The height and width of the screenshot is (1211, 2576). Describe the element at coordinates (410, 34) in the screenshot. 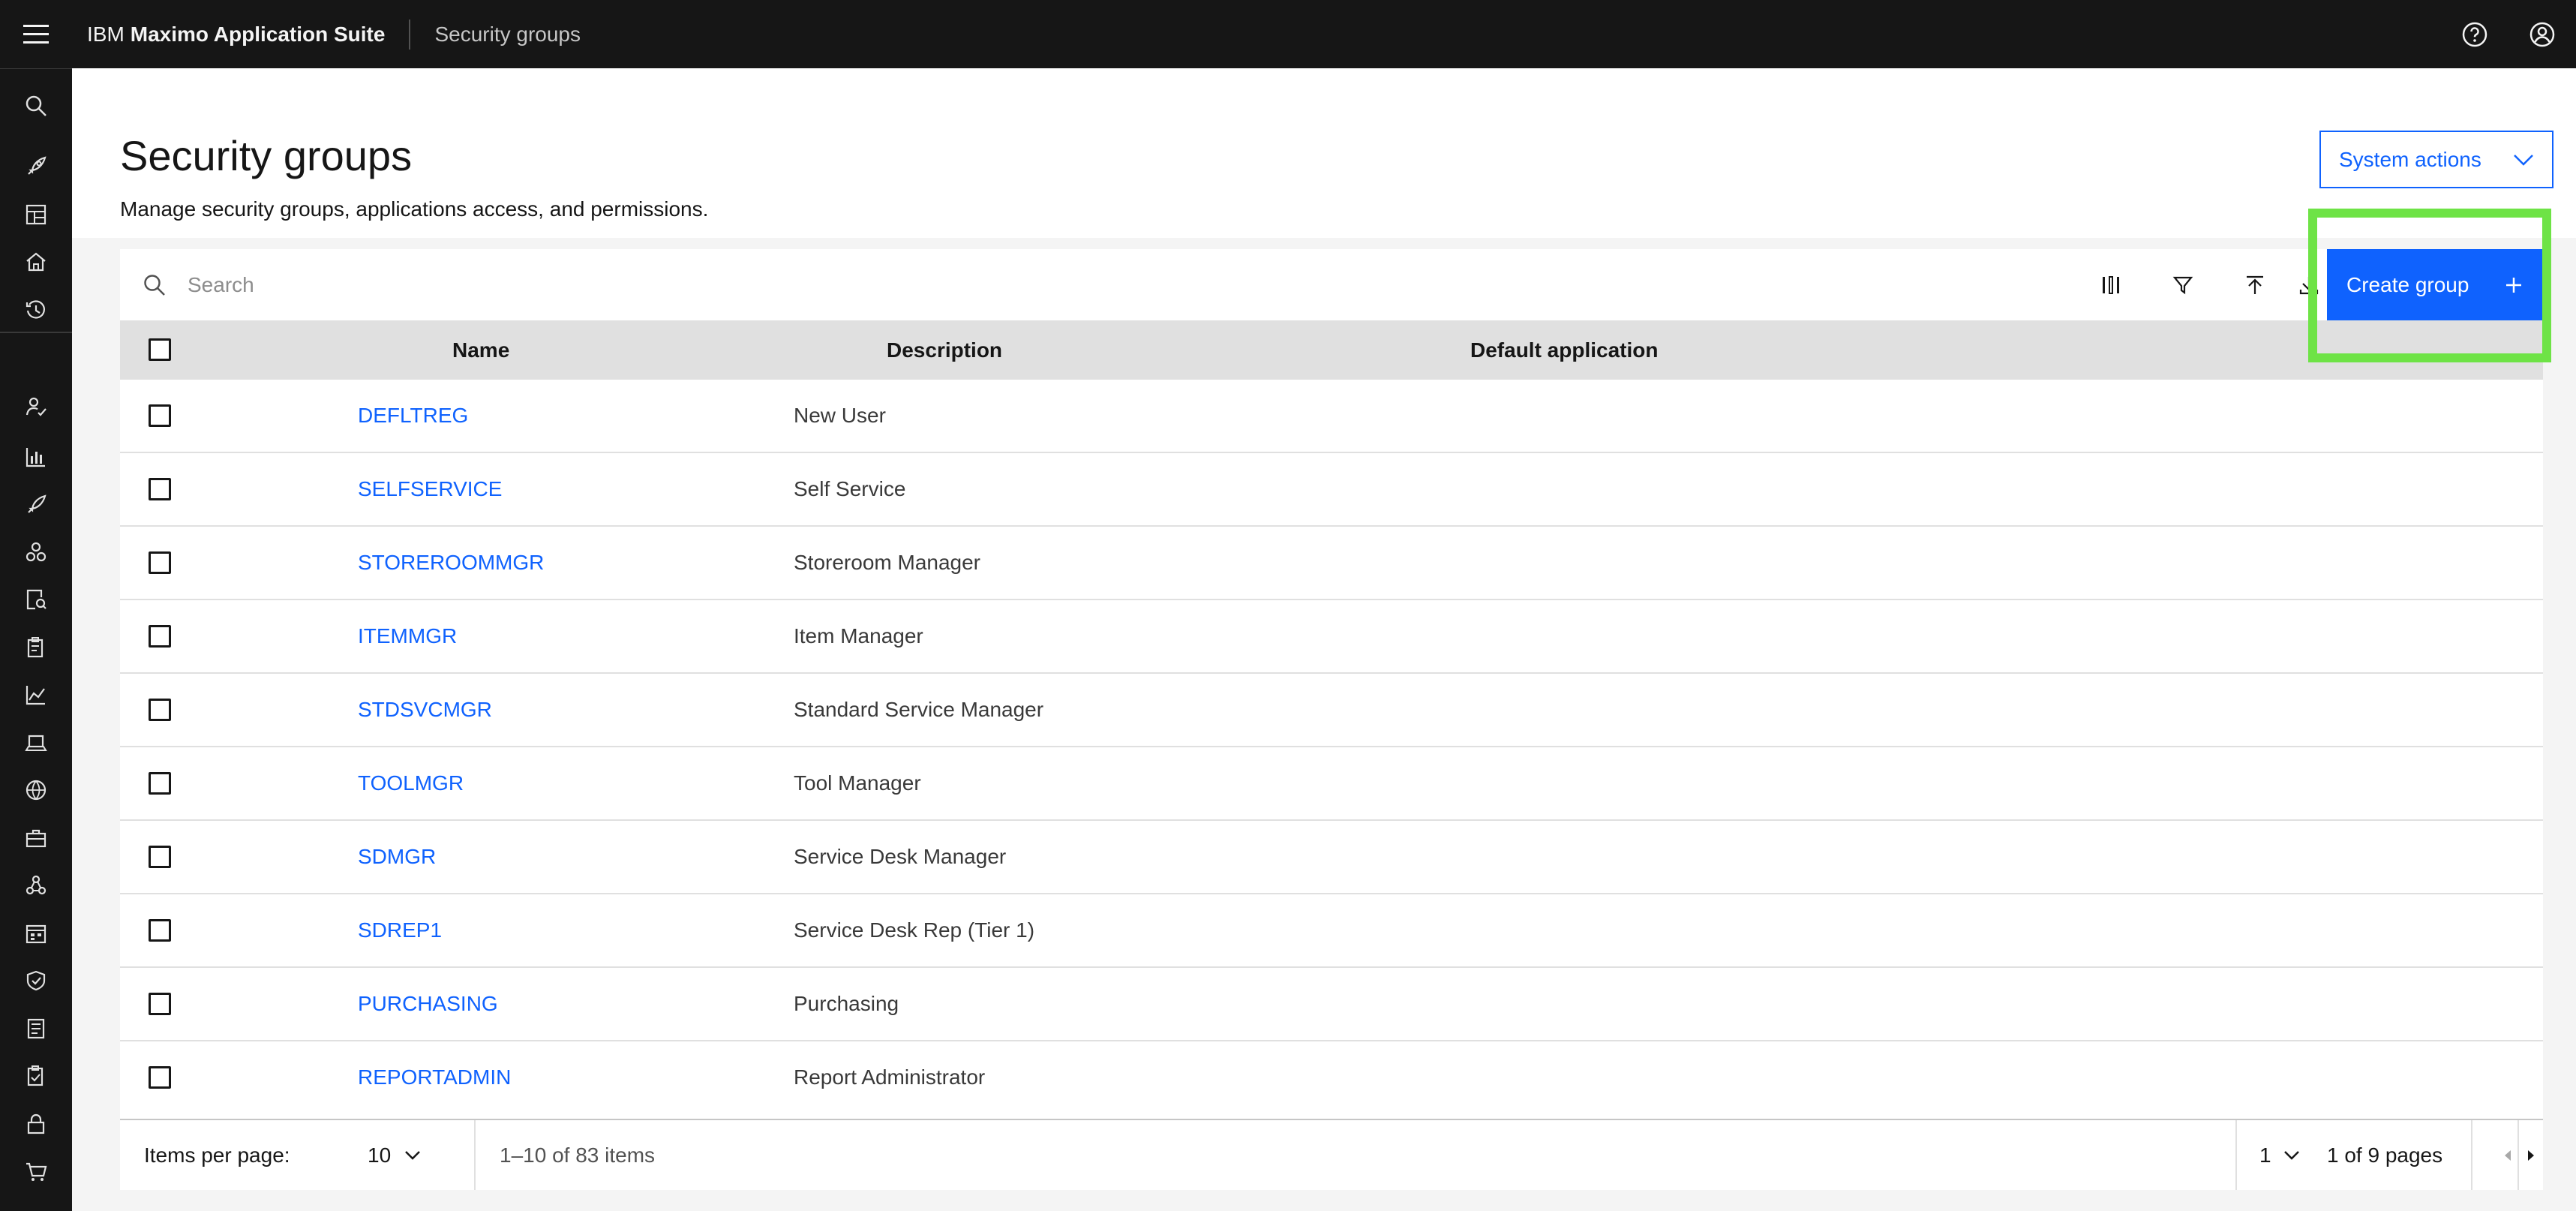

I see `header-divider` at that location.